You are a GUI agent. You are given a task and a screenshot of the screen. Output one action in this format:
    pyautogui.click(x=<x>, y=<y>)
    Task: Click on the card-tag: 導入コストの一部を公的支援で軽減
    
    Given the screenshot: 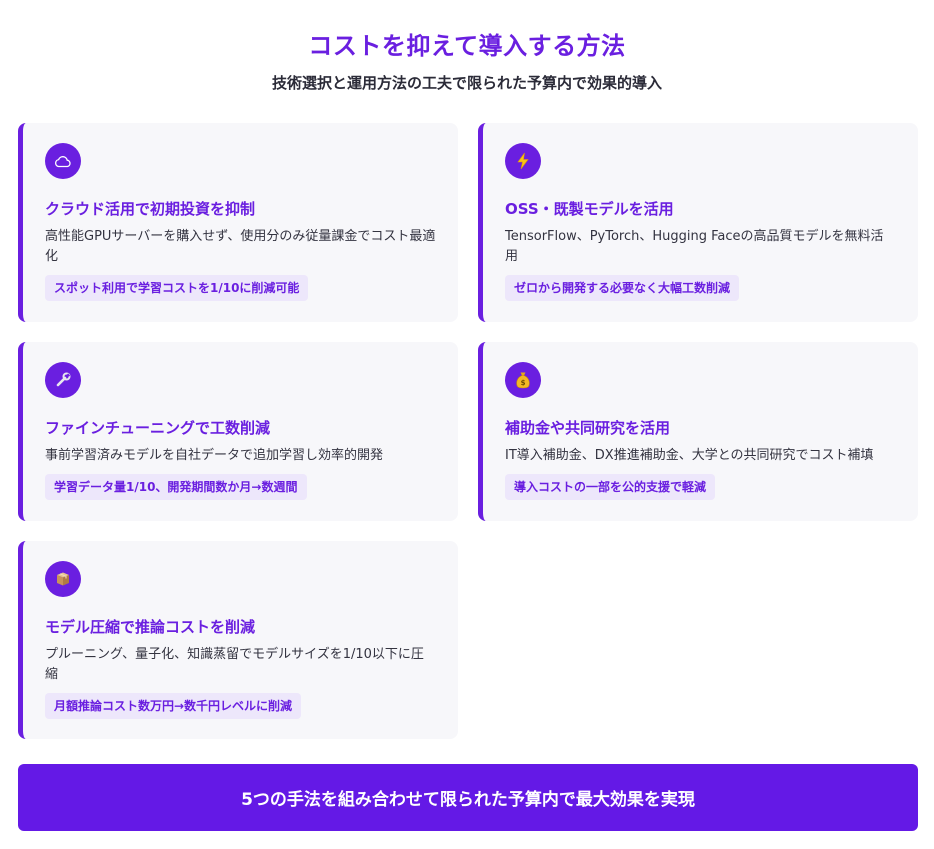 What is the action you would take?
    pyautogui.click(x=610, y=487)
    